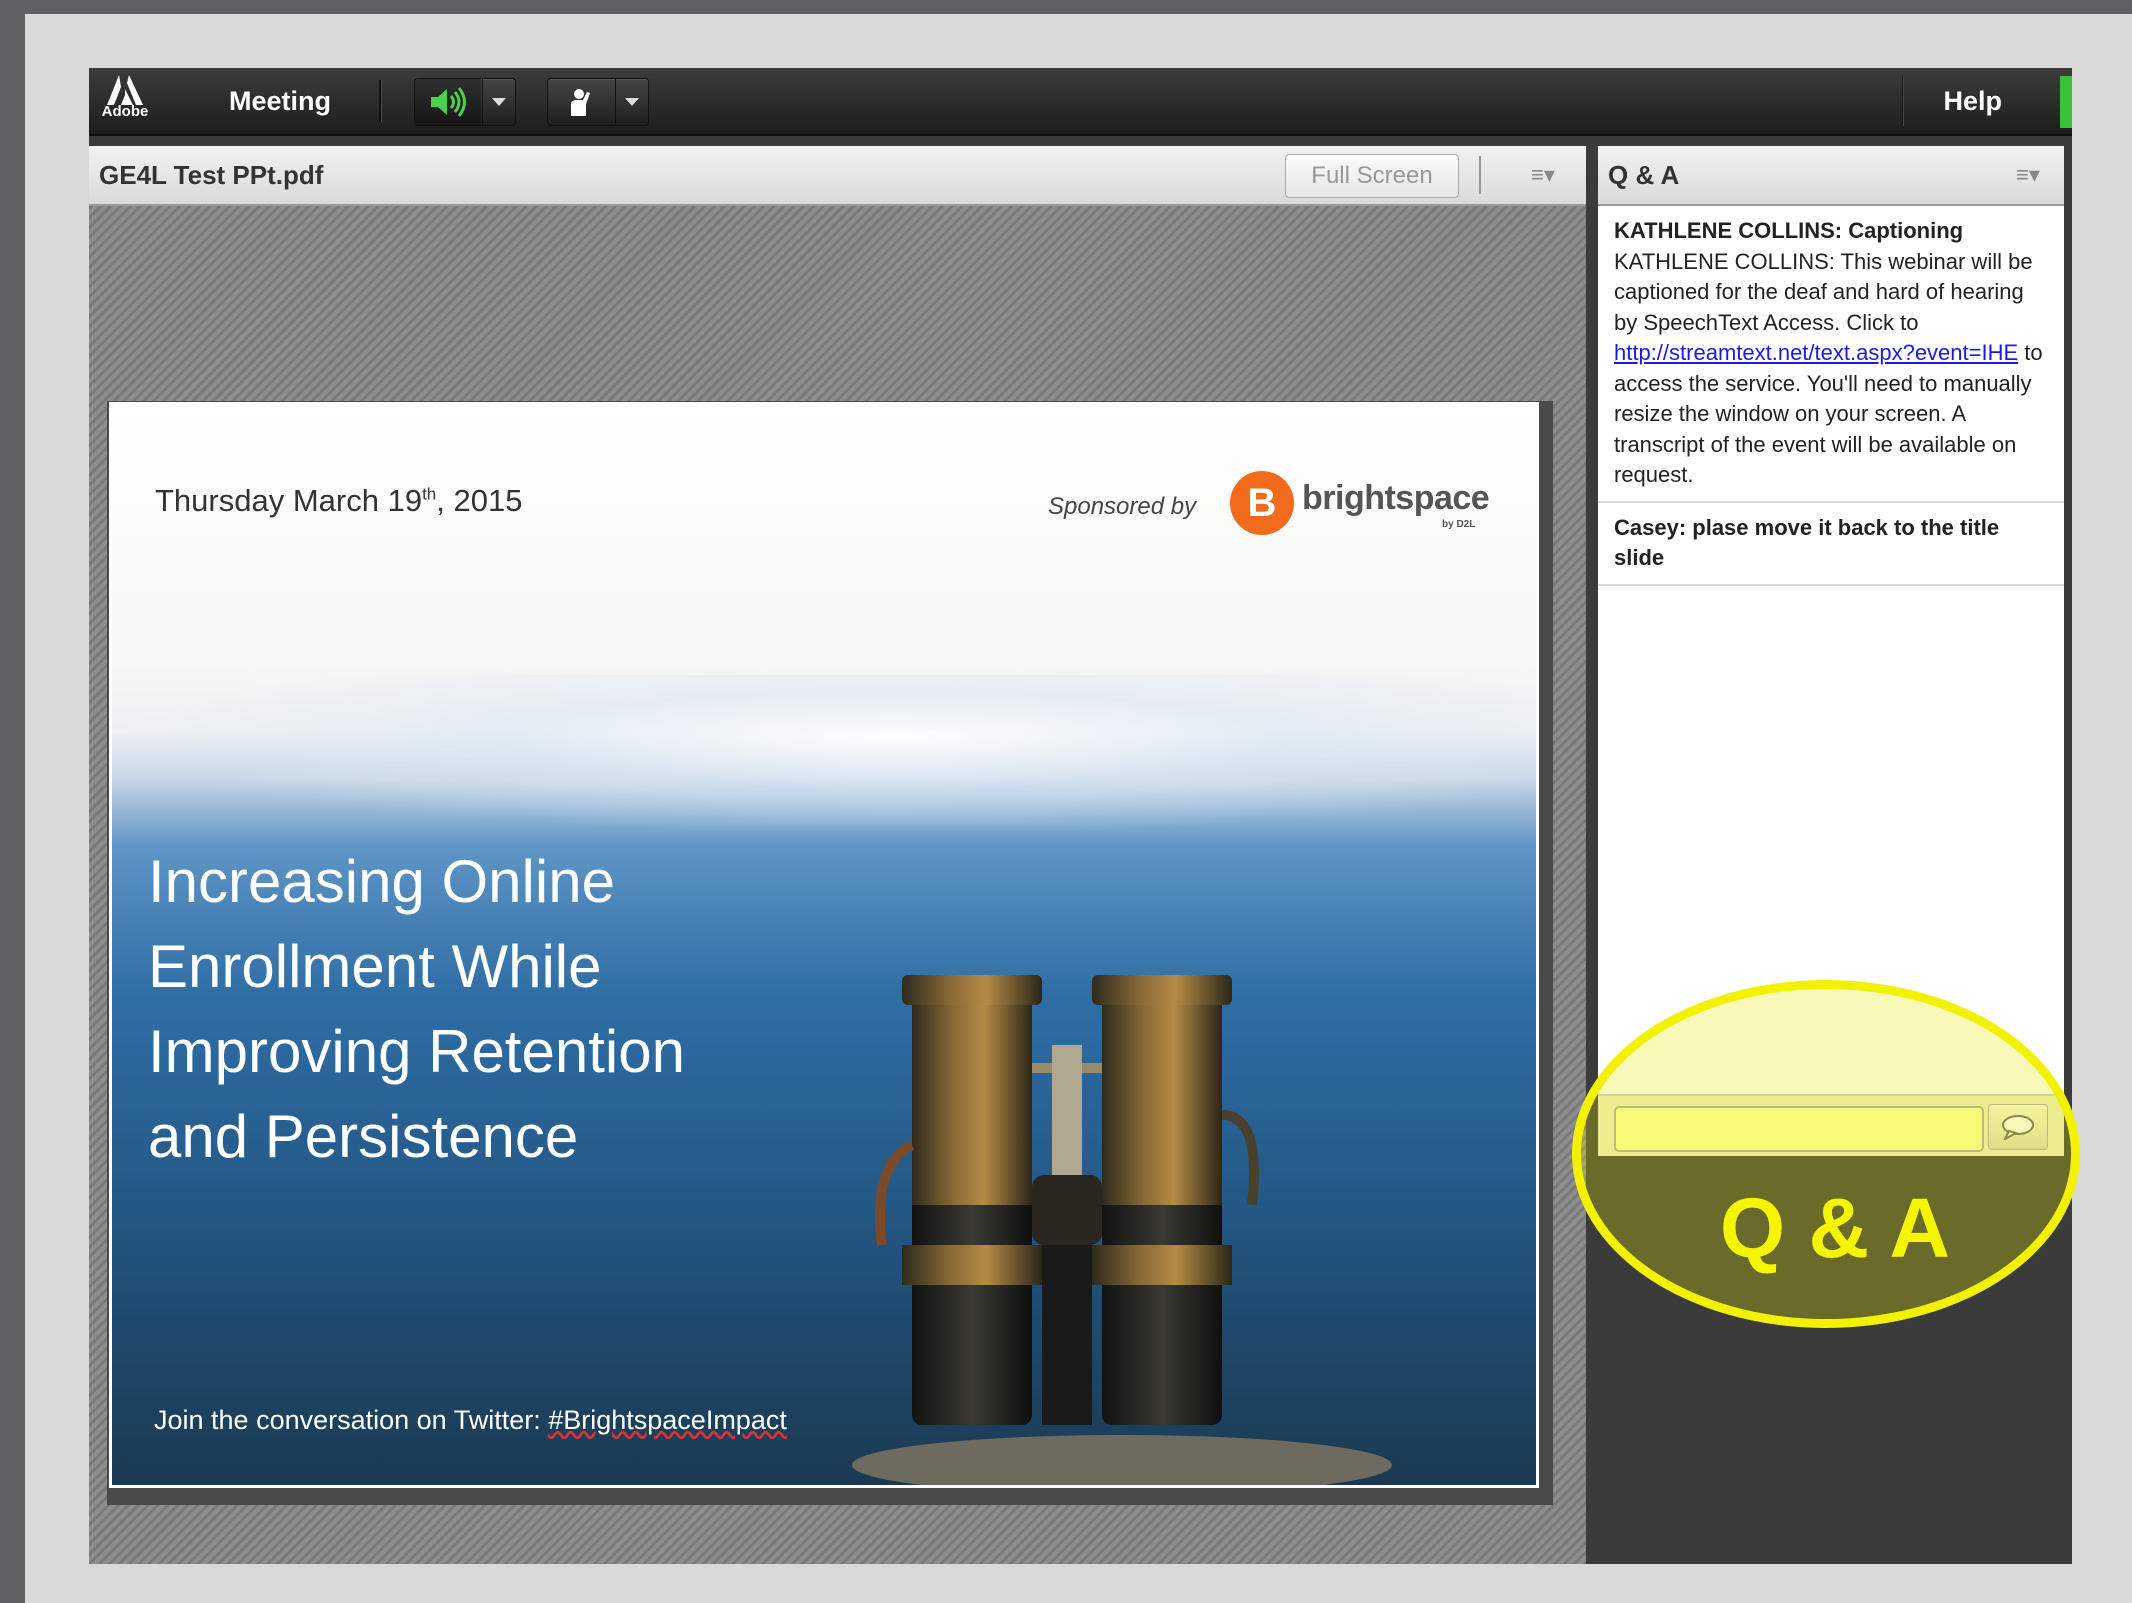  Describe the element at coordinates (280, 101) in the screenshot. I see `meeting-menu: Meeting` at that location.